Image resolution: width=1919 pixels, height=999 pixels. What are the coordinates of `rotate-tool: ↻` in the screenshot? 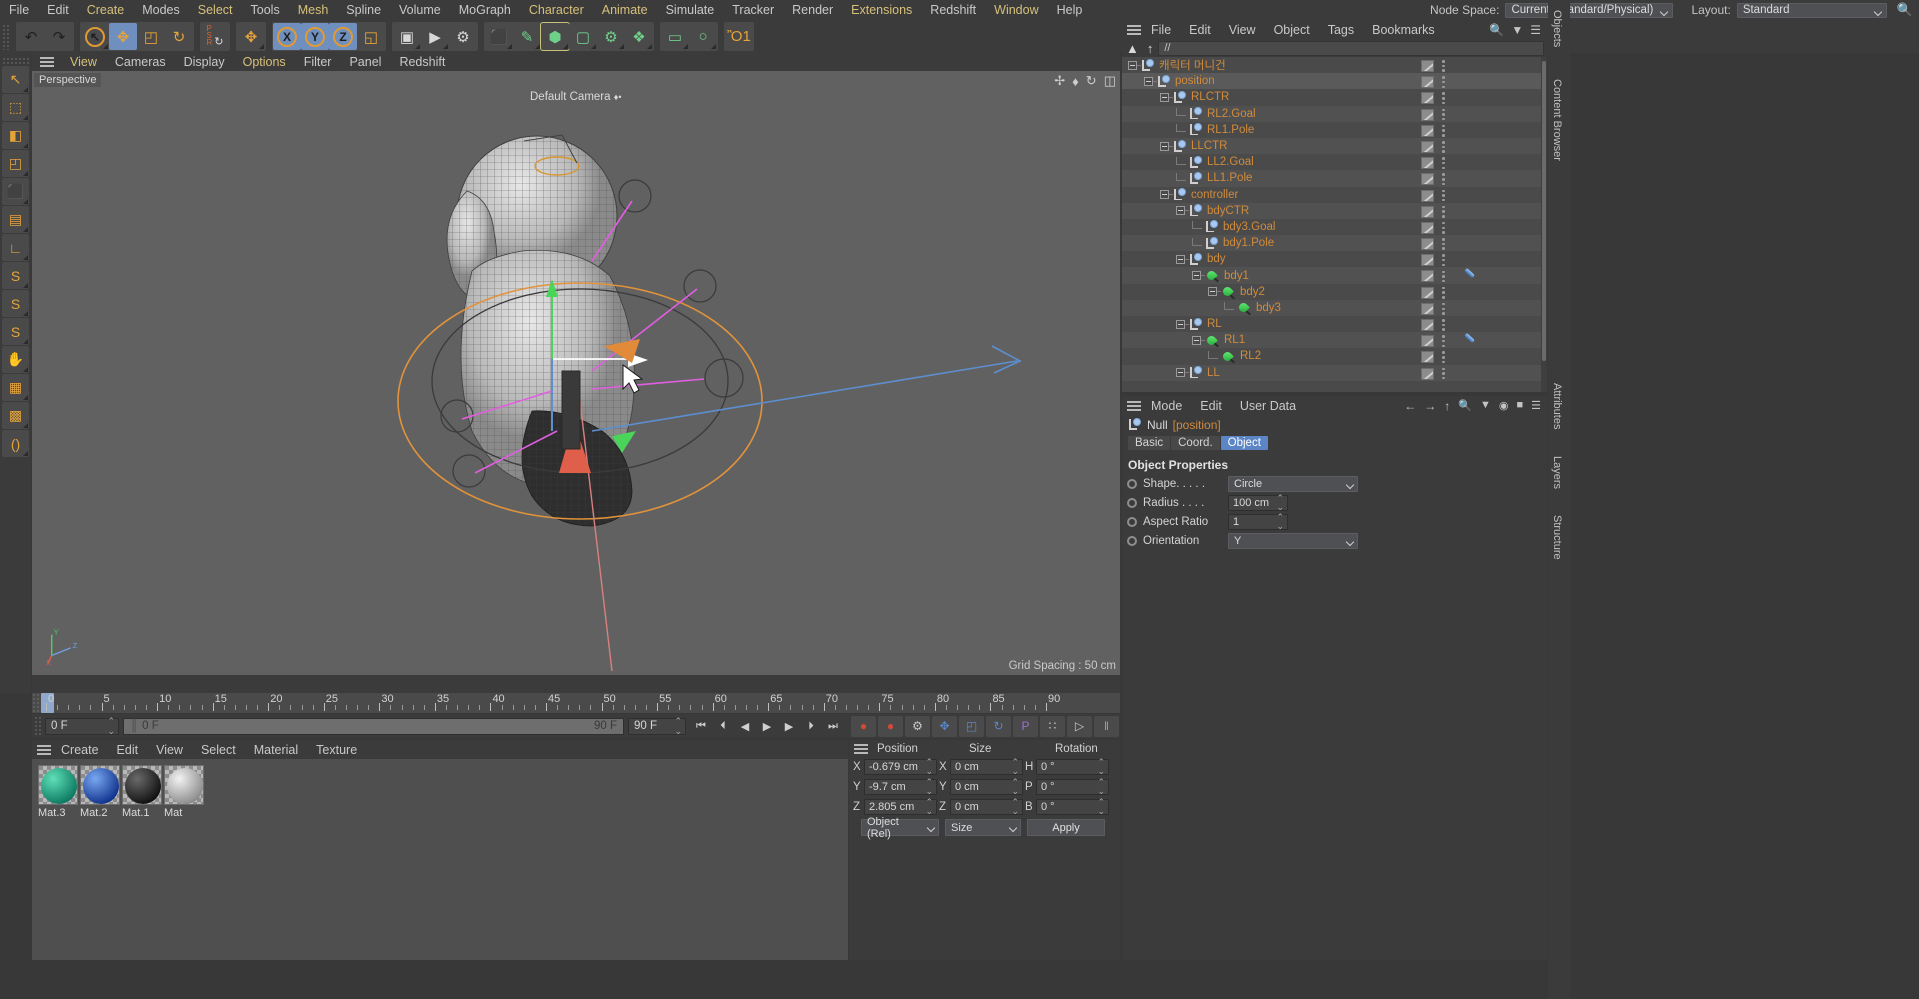 It's located at (179, 36).